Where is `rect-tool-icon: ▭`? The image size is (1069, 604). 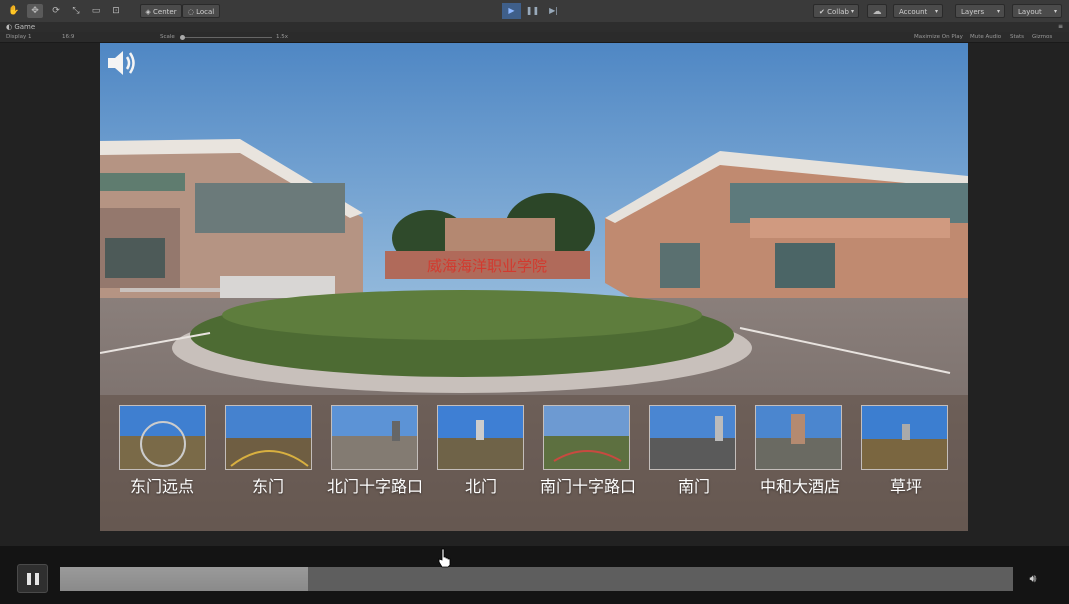
rect-tool-icon: ▭ is located at coordinates (96, 11).